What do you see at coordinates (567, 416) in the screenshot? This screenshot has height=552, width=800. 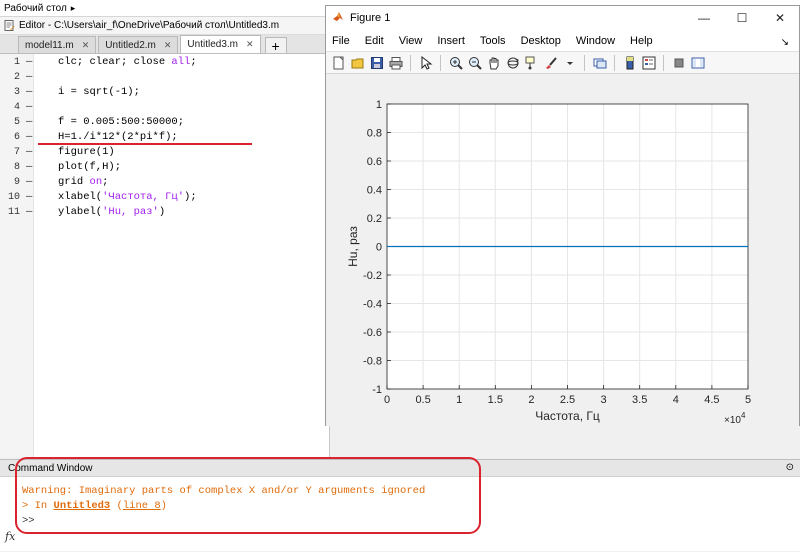 I see `x-axis-label: Частота, Гц` at bounding box center [567, 416].